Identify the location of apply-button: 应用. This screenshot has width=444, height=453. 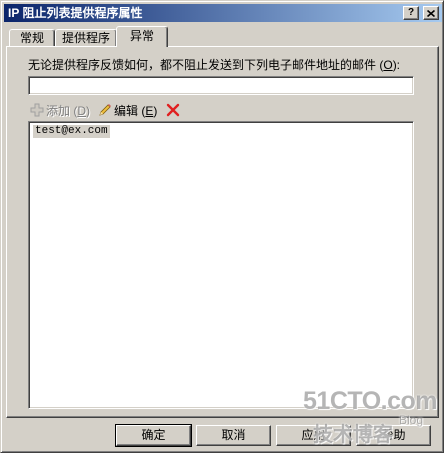
(313, 435).